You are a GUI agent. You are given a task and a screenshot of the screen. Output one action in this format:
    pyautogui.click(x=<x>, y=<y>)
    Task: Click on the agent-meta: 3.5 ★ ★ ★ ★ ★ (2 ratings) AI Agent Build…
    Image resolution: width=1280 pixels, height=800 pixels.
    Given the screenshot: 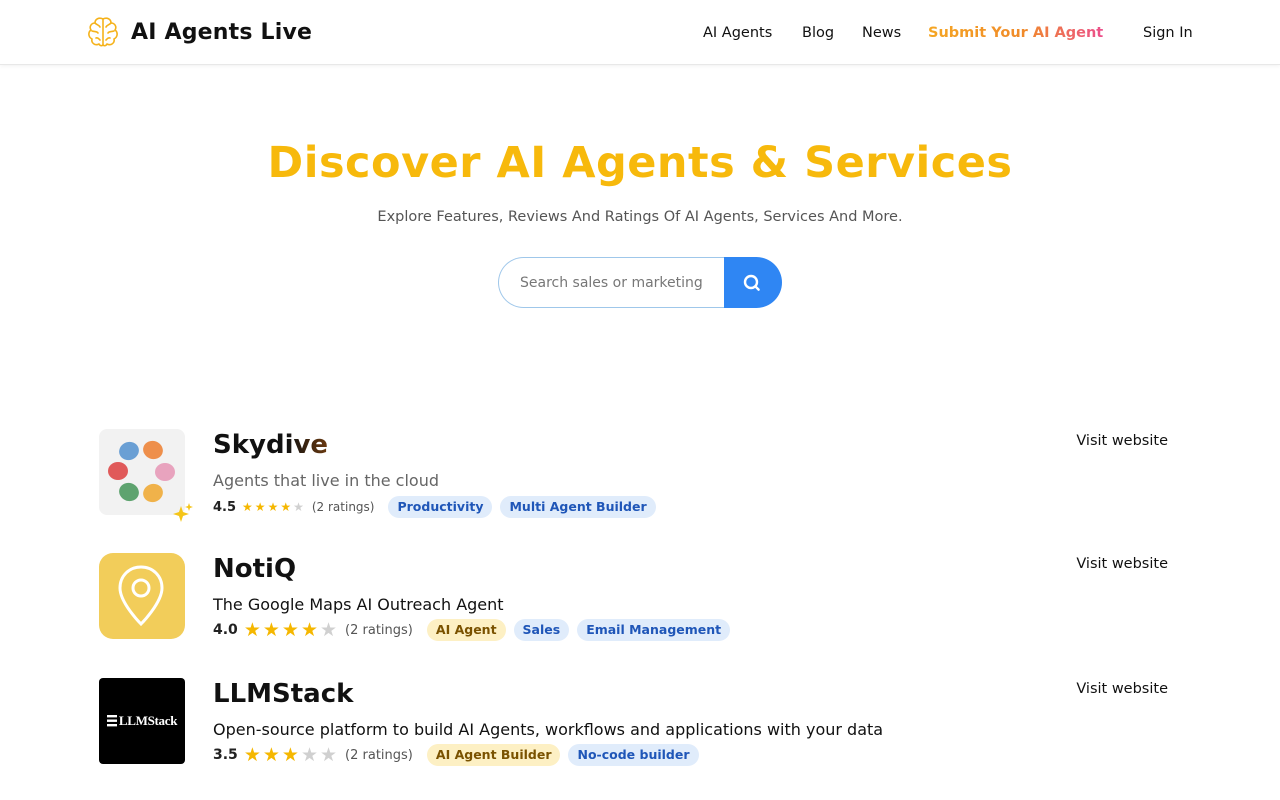 What is the action you would take?
    pyautogui.click(x=460, y=755)
    